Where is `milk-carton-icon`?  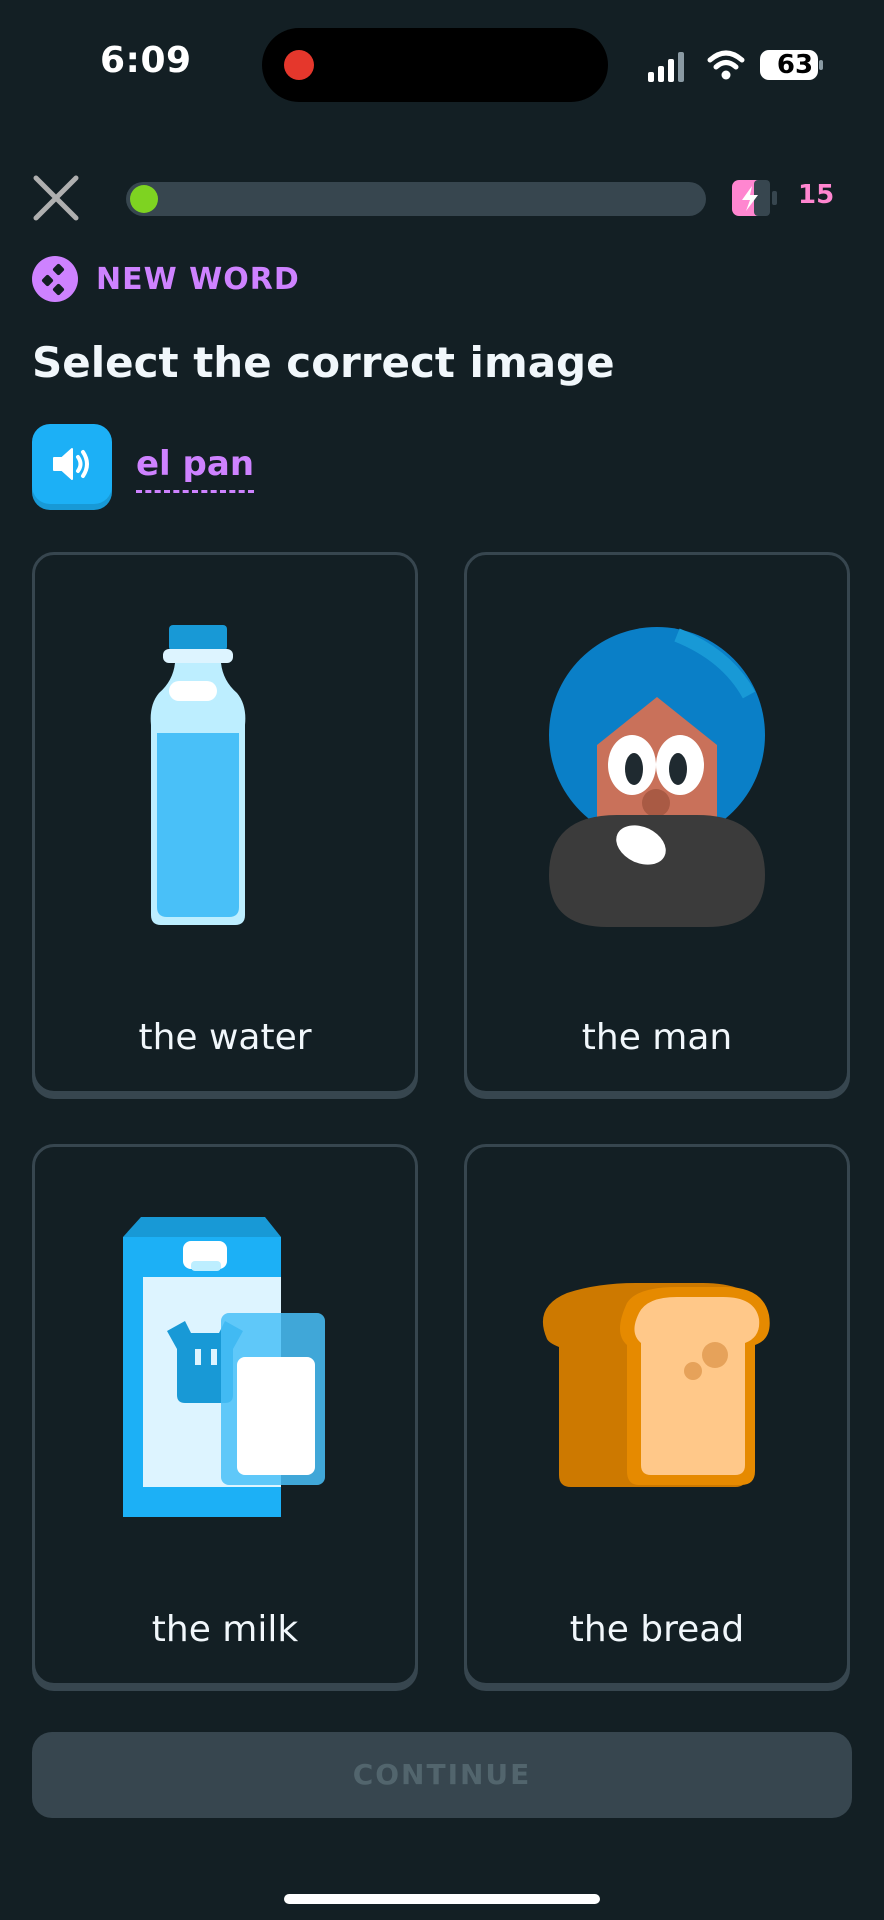
milk-carton-icon is located at coordinates (224, 1367).